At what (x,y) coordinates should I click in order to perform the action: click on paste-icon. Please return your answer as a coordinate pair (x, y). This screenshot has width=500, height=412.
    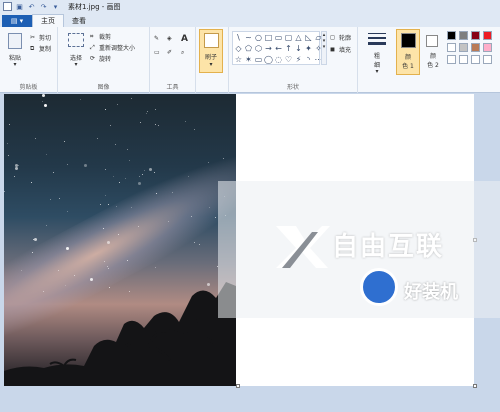
    Looking at the image, I should click on (15, 41).